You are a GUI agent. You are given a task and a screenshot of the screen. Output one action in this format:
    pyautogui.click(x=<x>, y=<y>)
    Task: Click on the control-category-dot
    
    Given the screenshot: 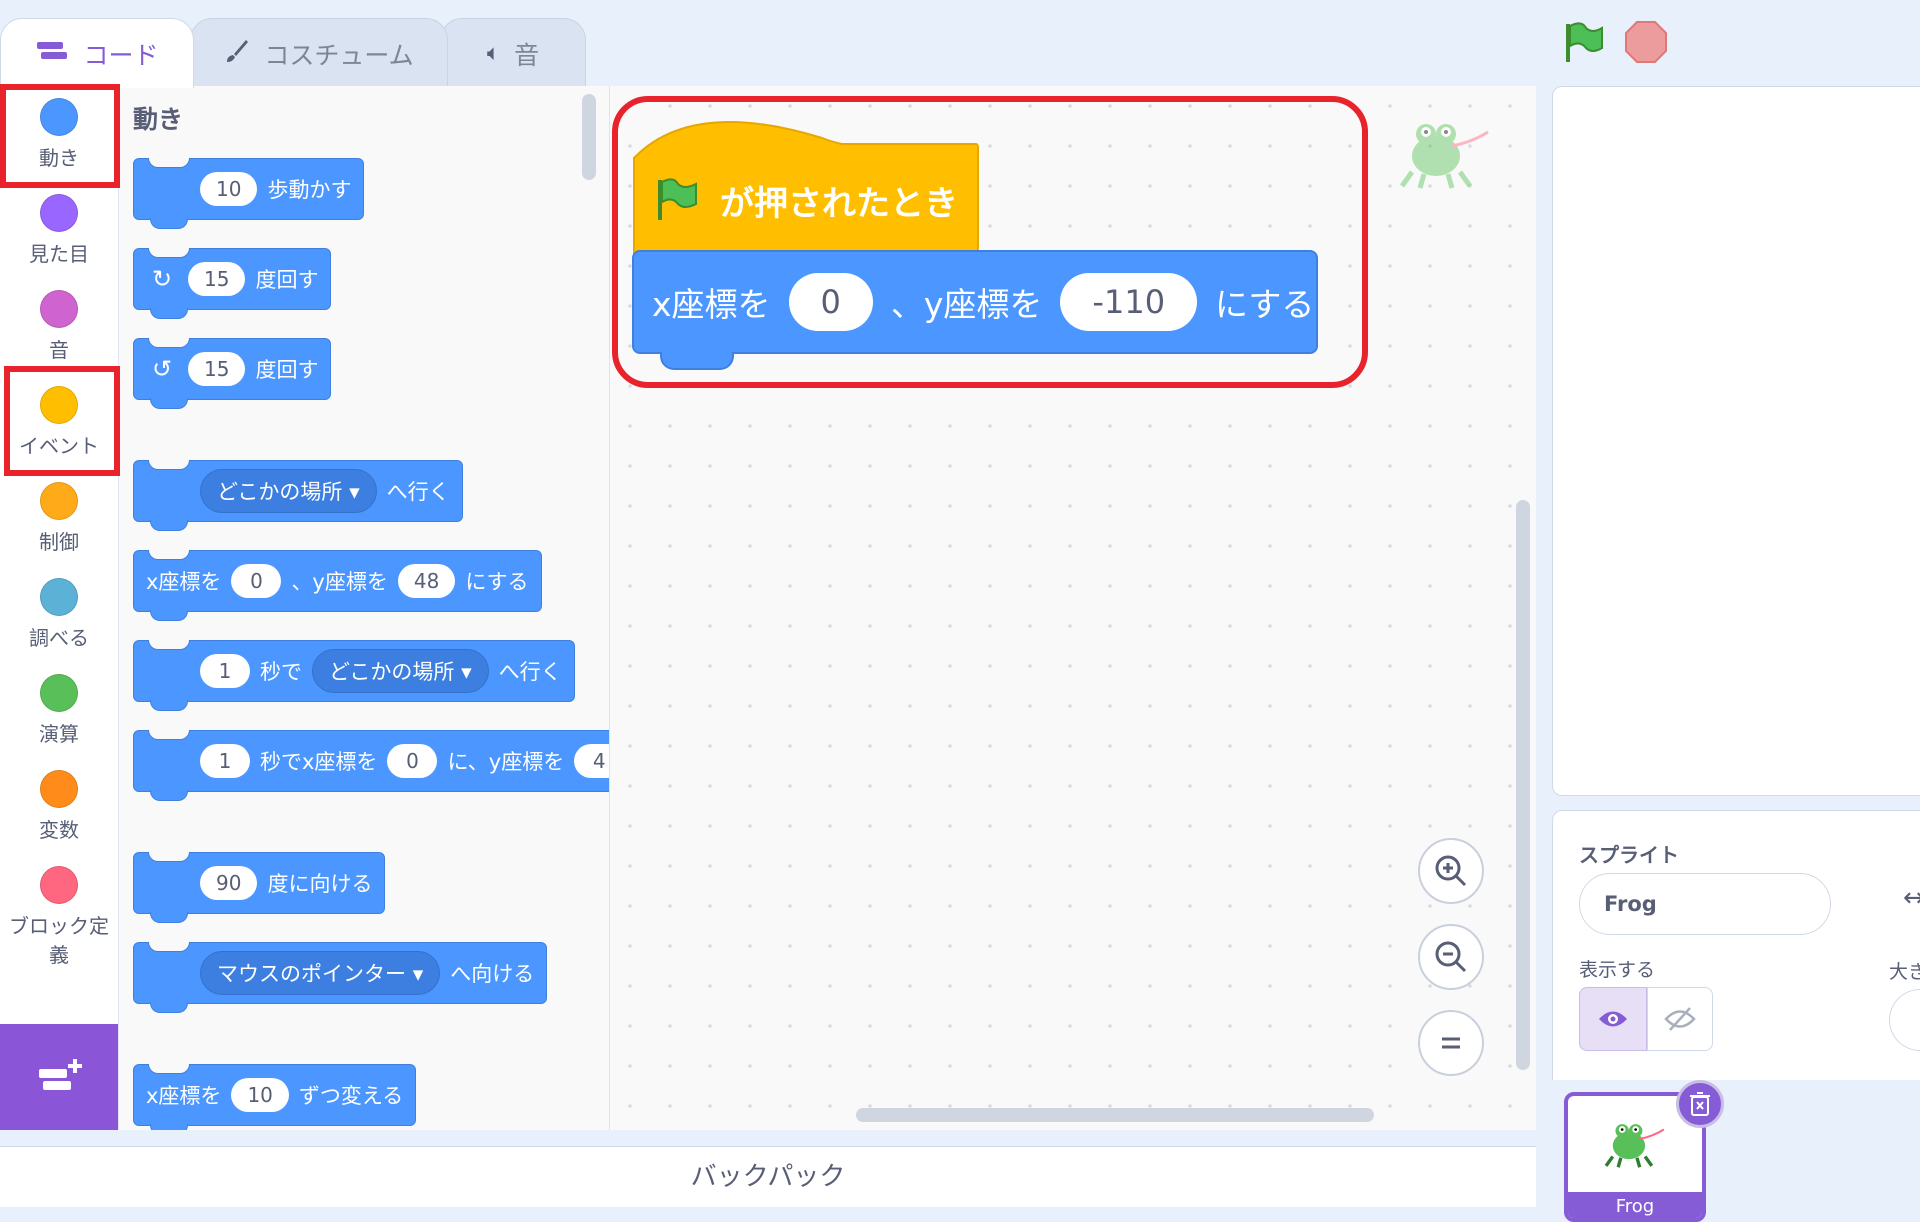 What is the action you would take?
    pyautogui.click(x=59, y=501)
    